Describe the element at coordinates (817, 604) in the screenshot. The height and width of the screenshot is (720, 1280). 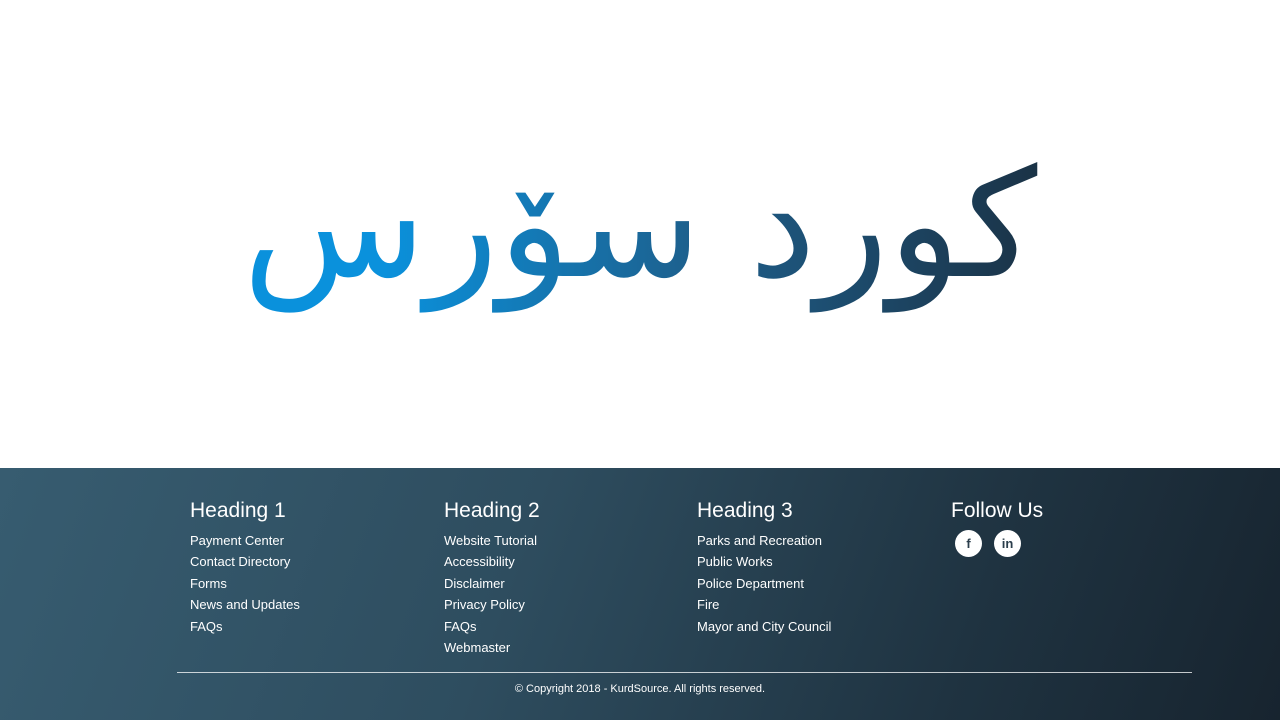
I see `list-item: Fire` at that location.